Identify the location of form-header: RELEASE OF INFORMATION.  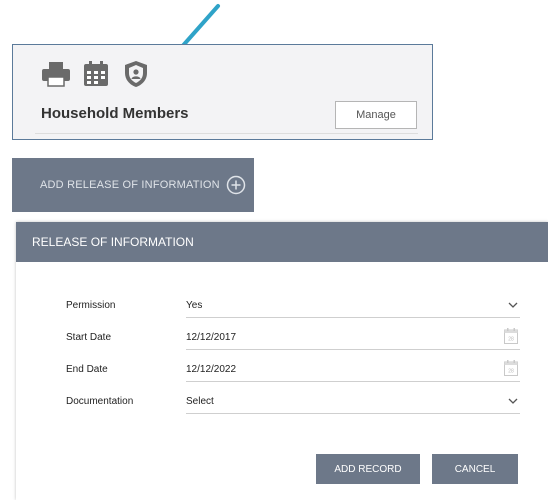
(282, 242).